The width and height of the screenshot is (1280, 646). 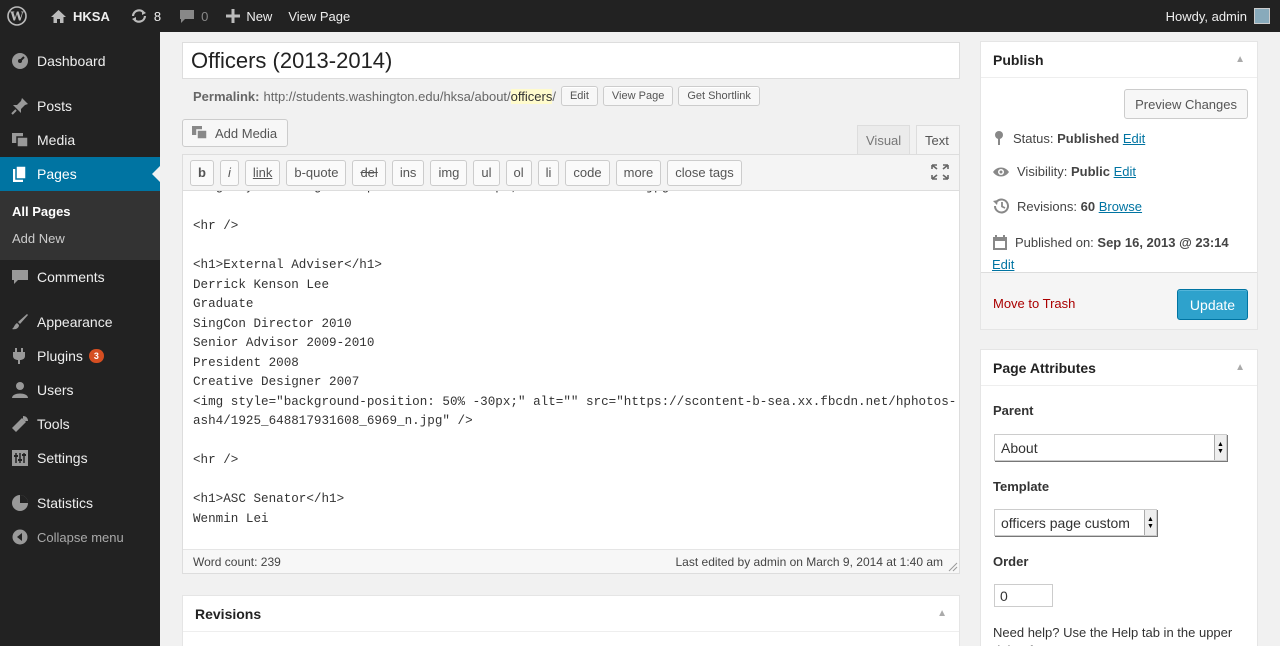 What do you see at coordinates (75, 322) in the screenshot?
I see `menu-label: Appearance` at bounding box center [75, 322].